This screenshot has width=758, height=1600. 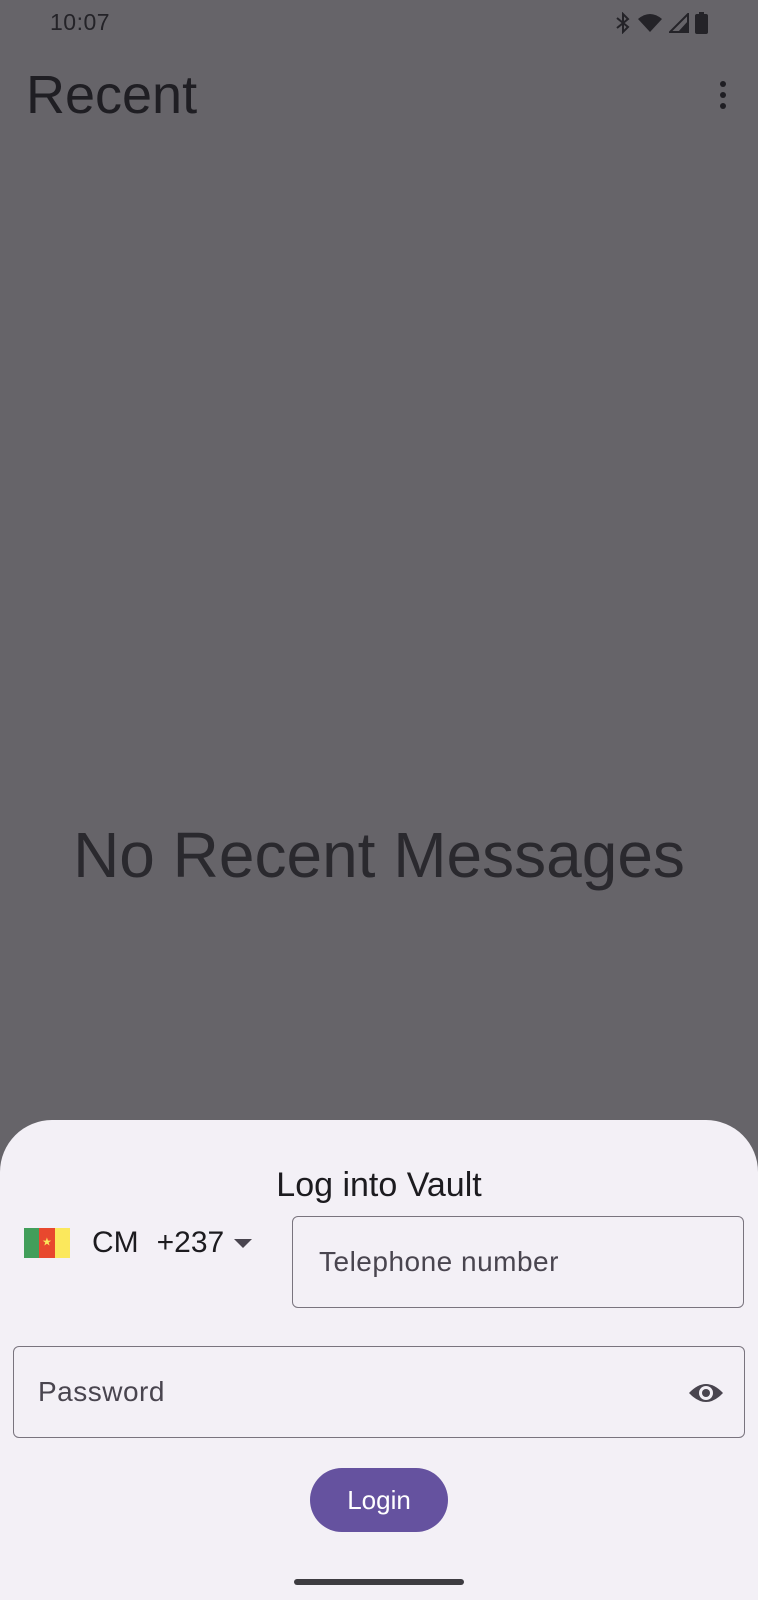 What do you see at coordinates (190, 1242) in the screenshot?
I see `dial-code: +237` at bounding box center [190, 1242].